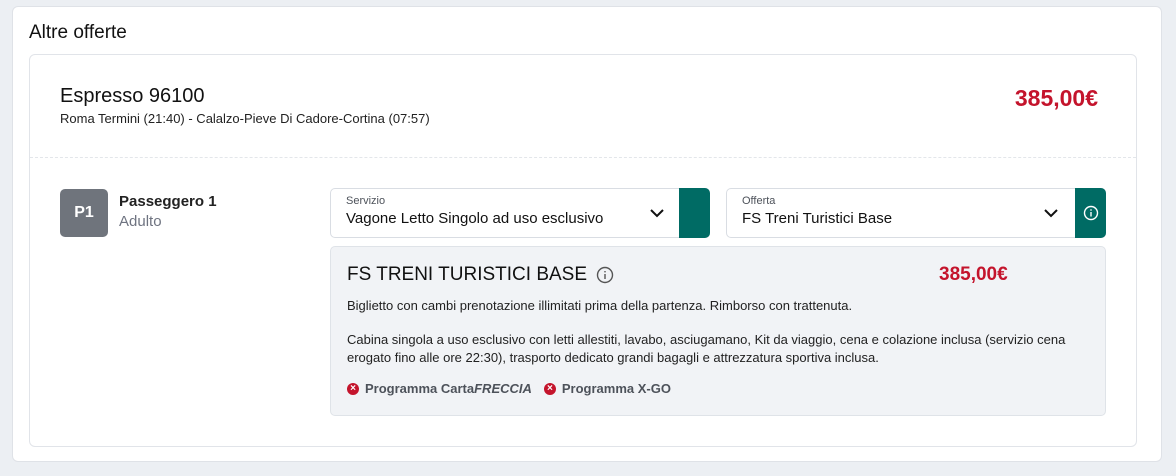 Image resolution: width=1176 pixels, height=476 pixels. What do you see at coordinates (583, 157) in the screenshot?
I see `divider` at bounding box center [583, 157].